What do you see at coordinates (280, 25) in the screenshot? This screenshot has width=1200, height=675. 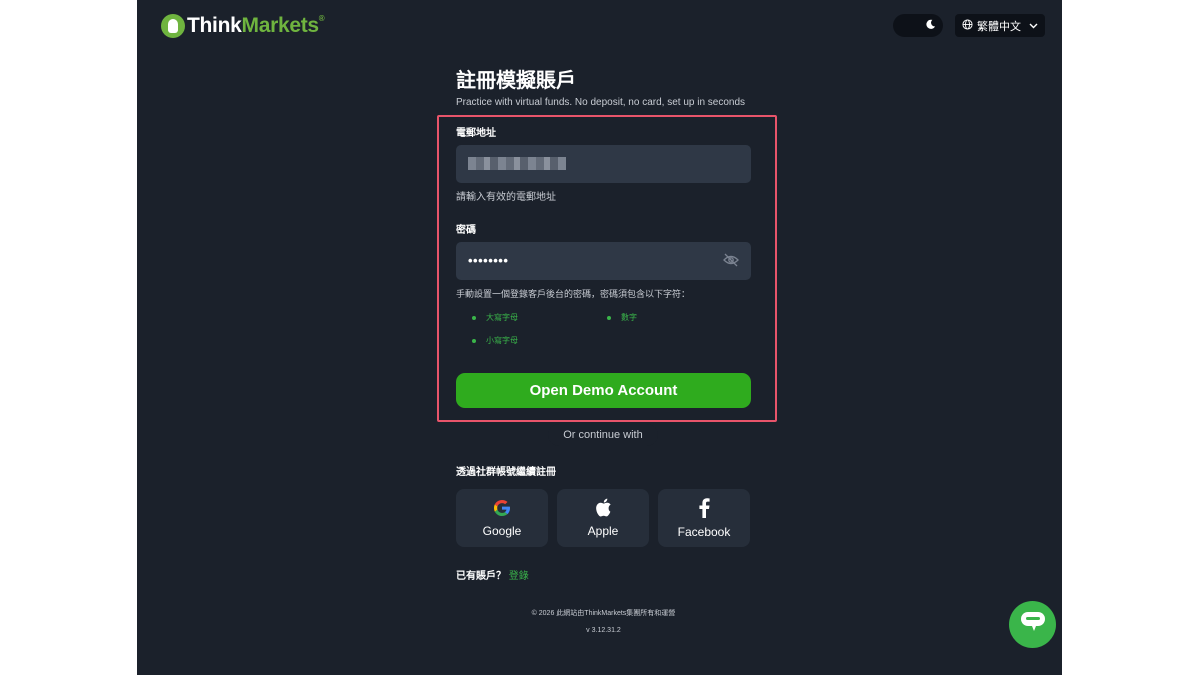 I see `logo-text-markets: Markets` at bounding box center [280, 25].